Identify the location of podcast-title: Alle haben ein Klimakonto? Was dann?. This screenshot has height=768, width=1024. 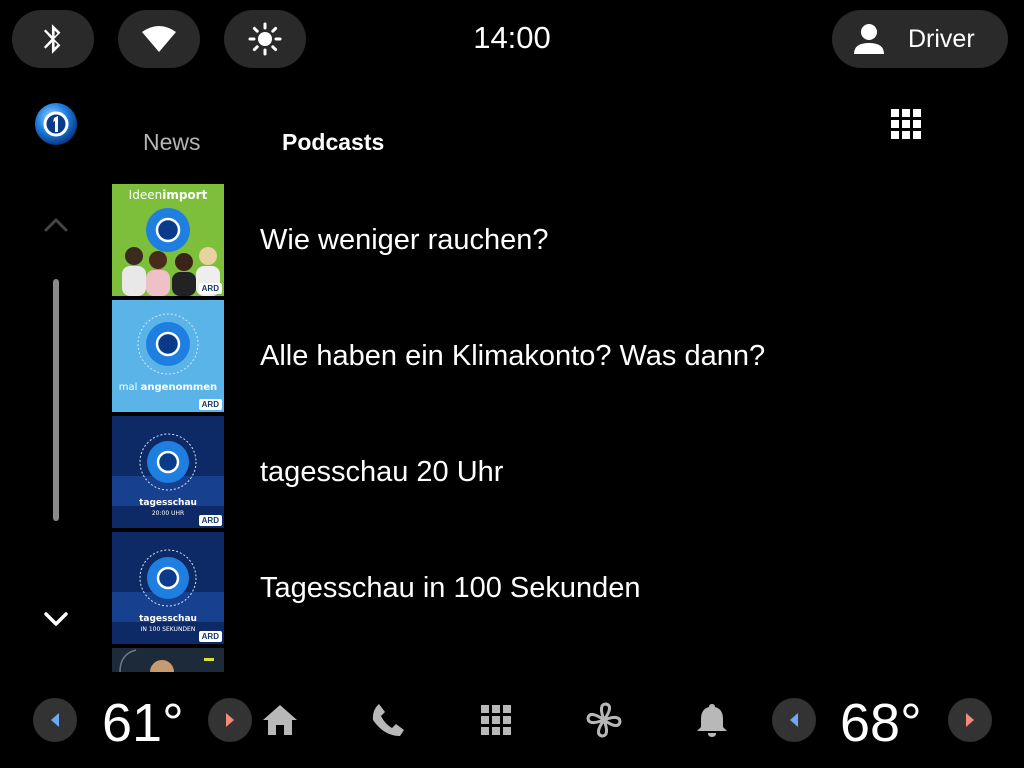
(513, 355).